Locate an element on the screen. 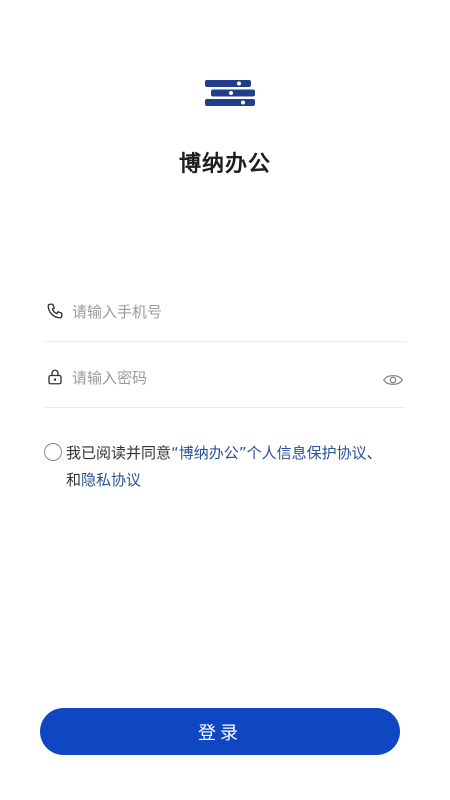 The height and width of the screenshot is (800, 450). app-name-link-open: “ is located at coordinates (175, 453).